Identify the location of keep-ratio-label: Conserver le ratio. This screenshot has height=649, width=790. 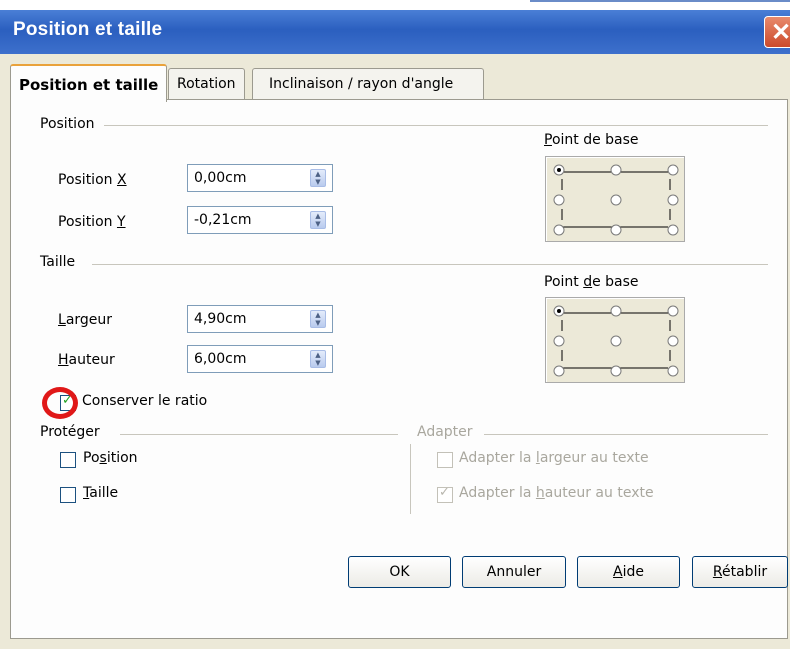
(144, 401).